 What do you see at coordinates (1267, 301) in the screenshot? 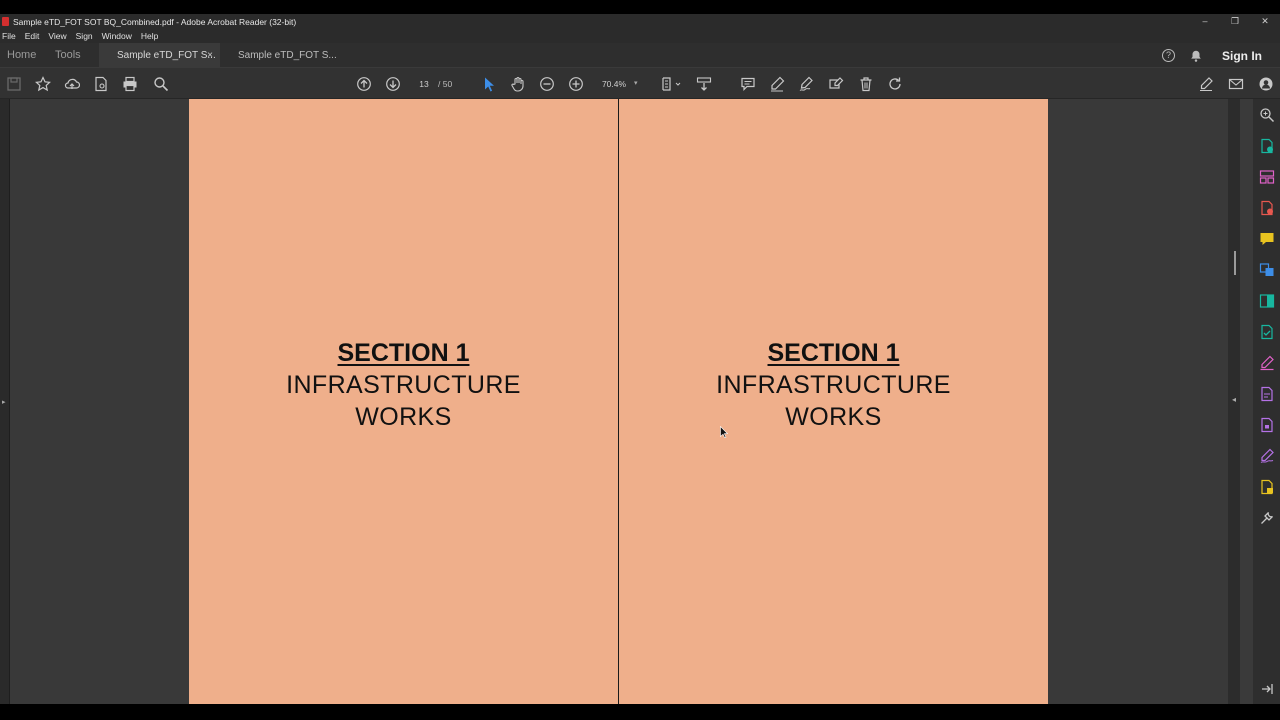
I see `edit-pdf-tool-icon` at bounding box center [1267, 301].